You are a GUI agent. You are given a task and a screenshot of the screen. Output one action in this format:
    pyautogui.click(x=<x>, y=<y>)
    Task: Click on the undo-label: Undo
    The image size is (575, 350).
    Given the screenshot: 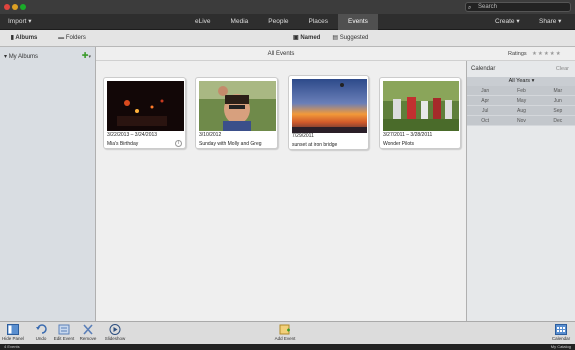 What is the action you would take?
    pyautogui.click(x=41, y=338)
    